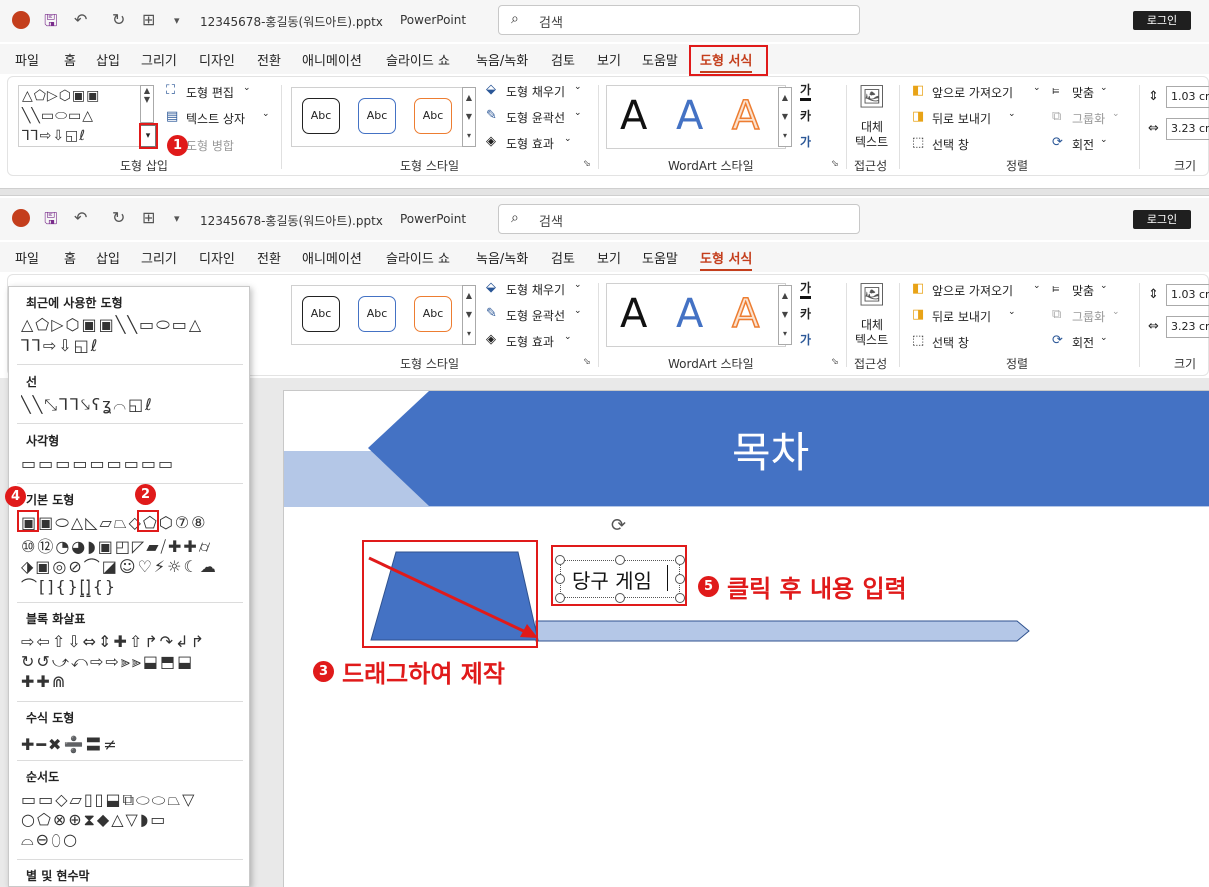 This screenshot has width=1209, height=887. What do you see at coordinates (618, 525) in the screenshot?
I see `rotate-handle-icon: ⟳` at bounding box center [618, 525].